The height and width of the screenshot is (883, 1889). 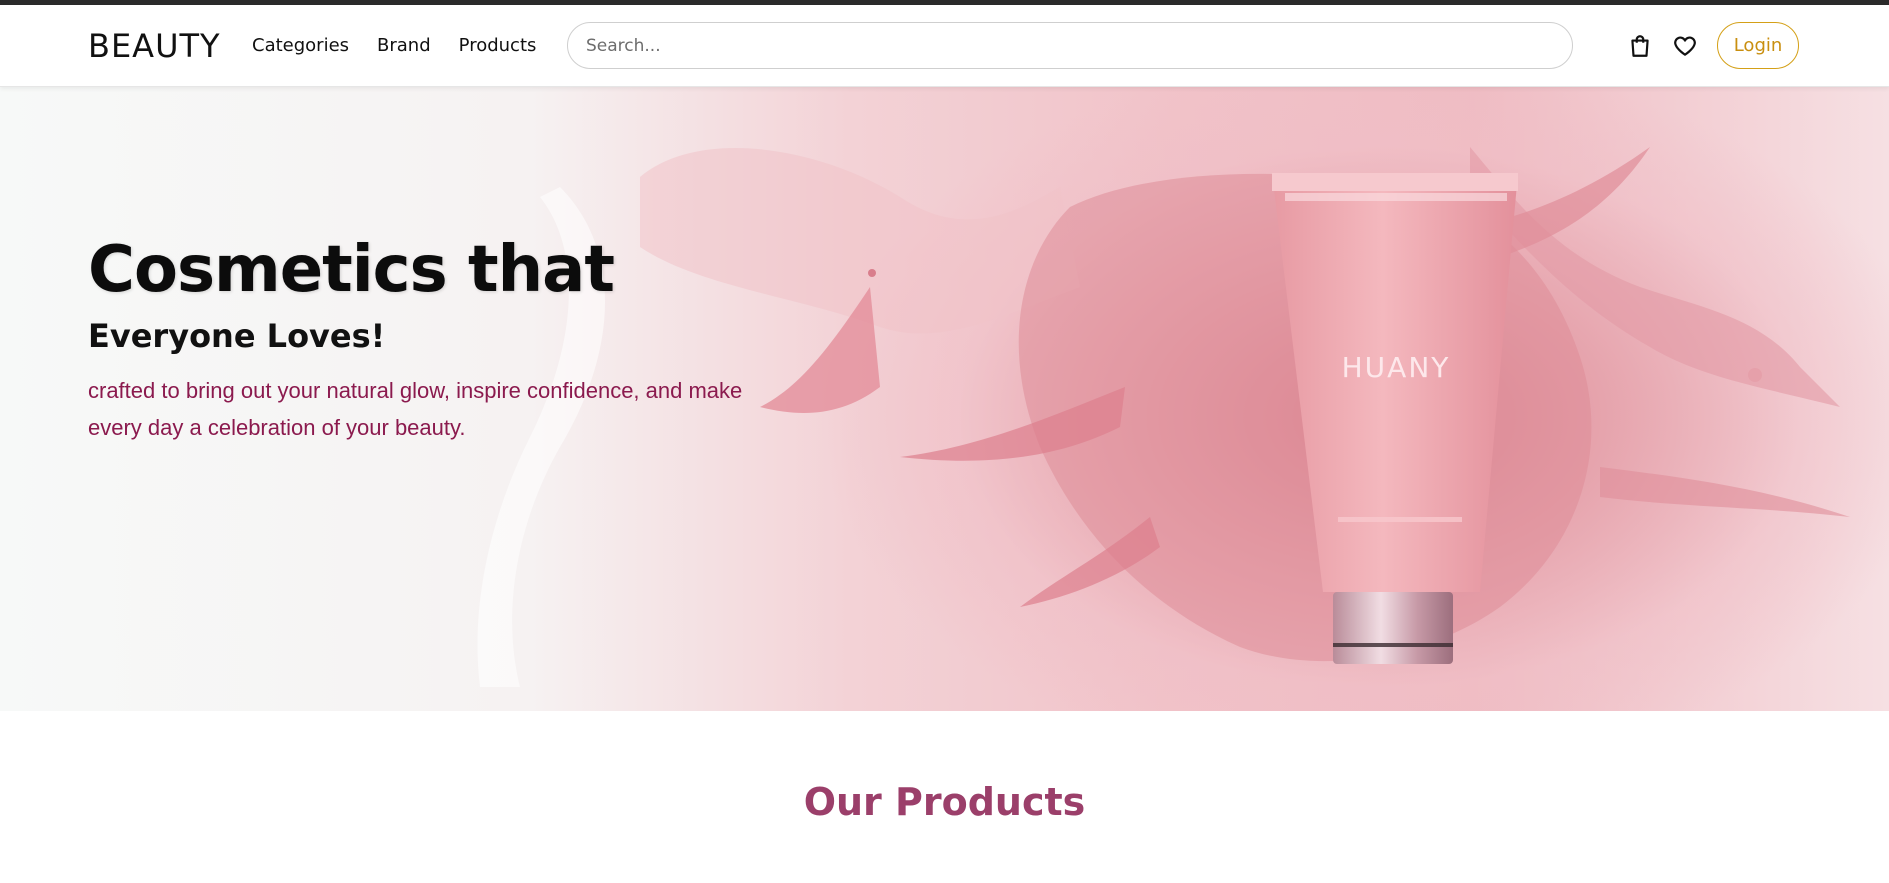 I want to click on heart-icon, so click(x=1685, y=46).